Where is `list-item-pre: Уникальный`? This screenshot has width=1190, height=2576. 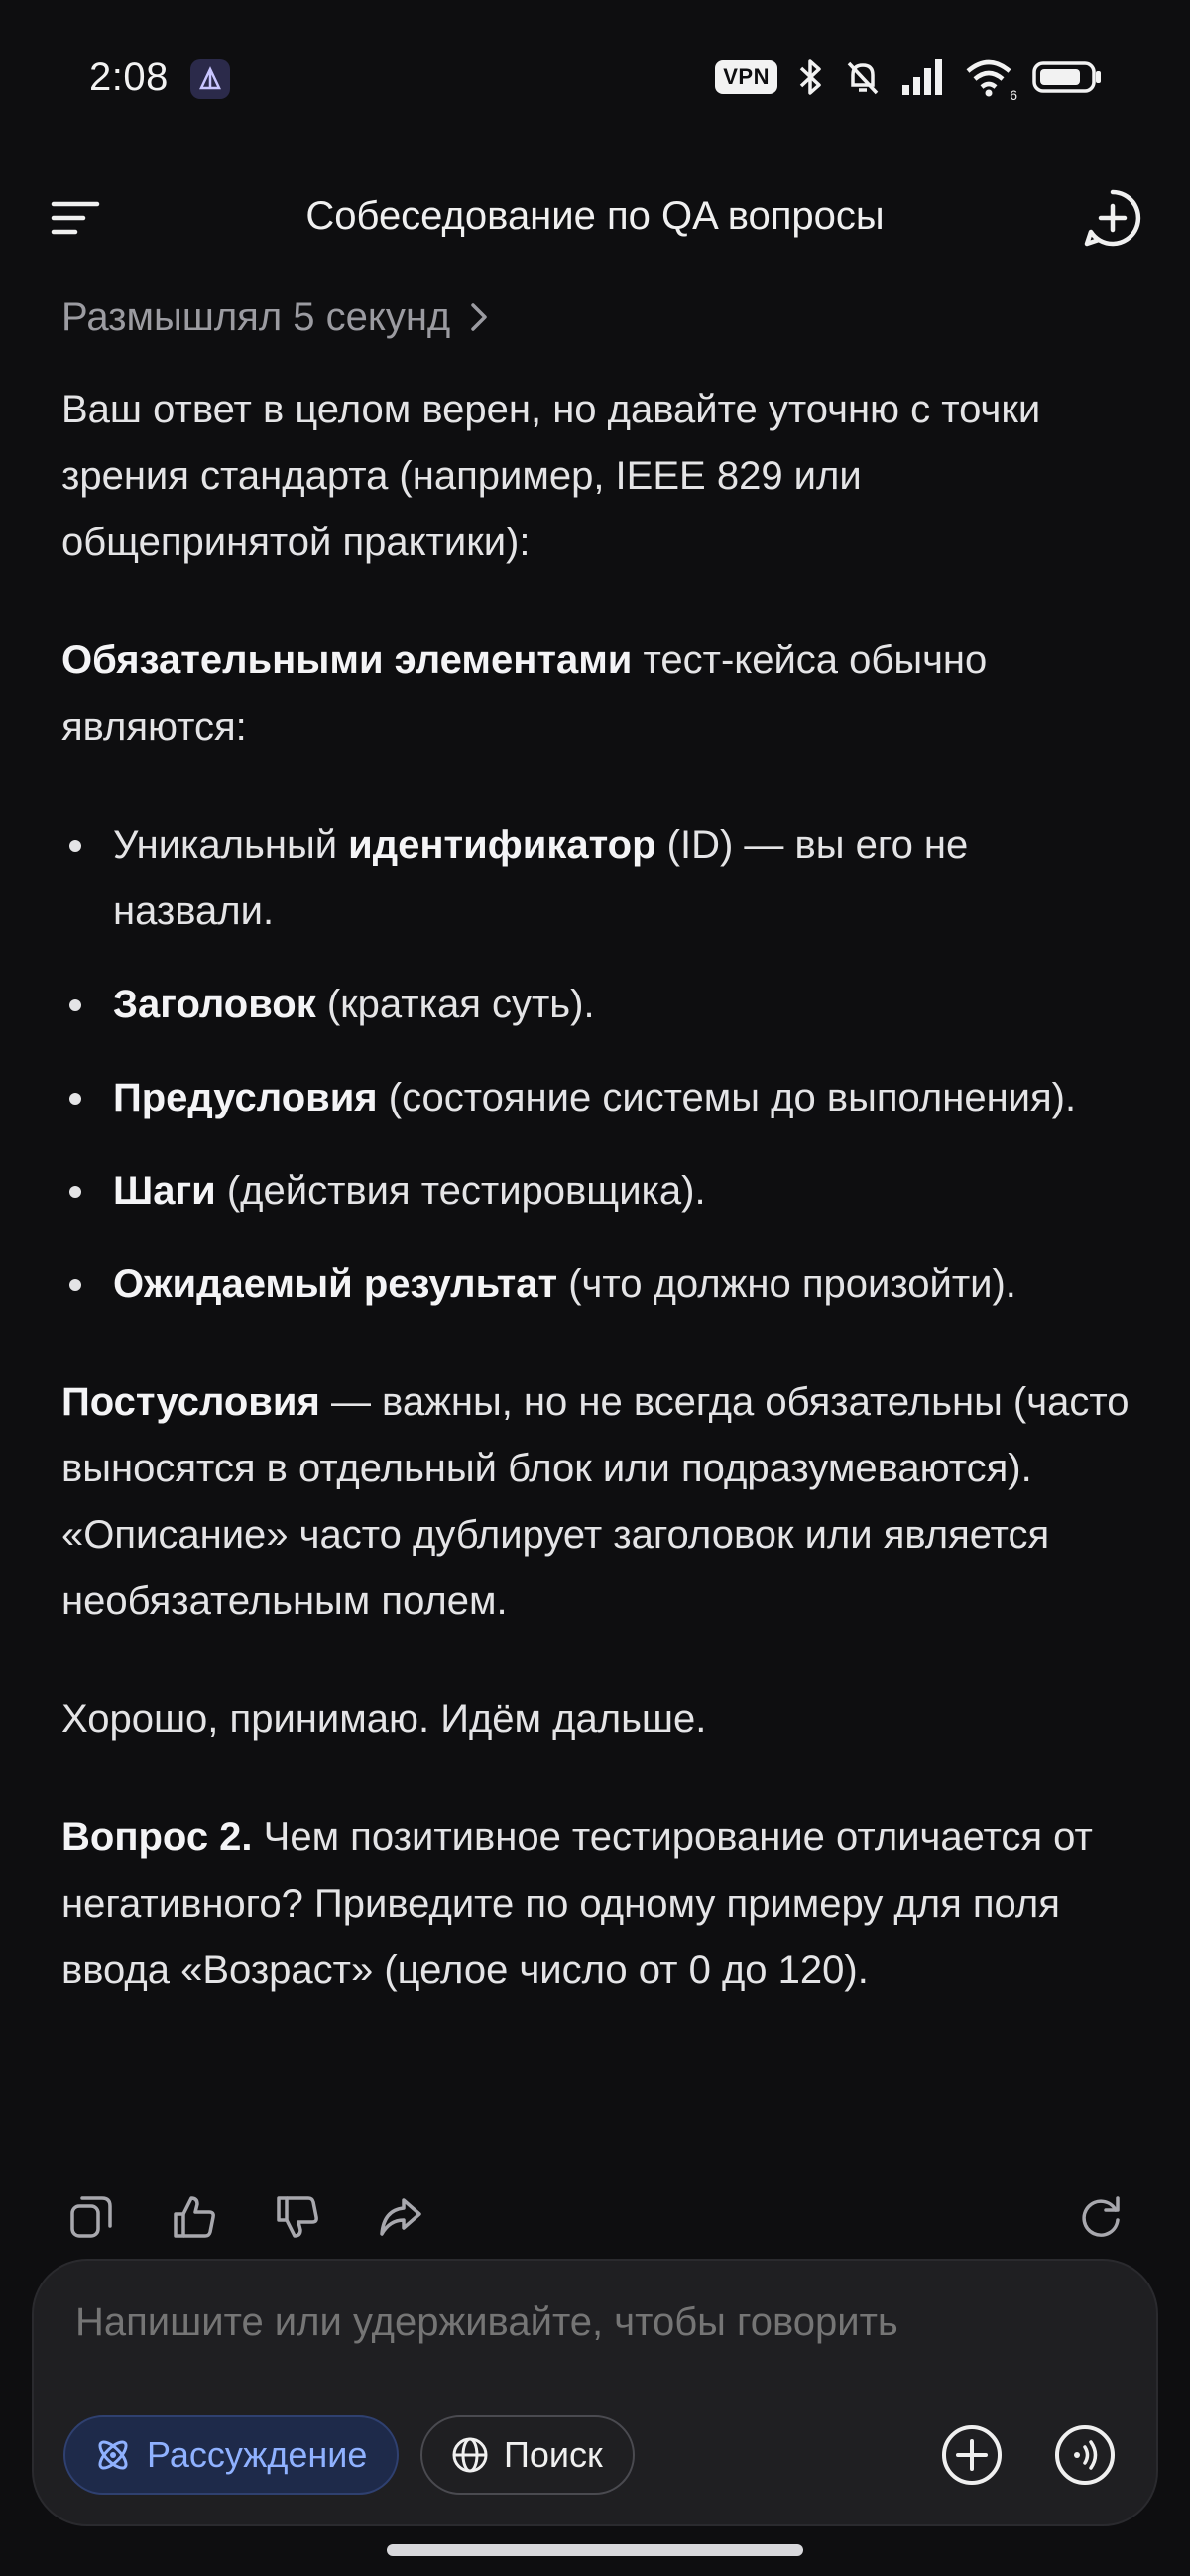 list-item-pre: Уникальный is located at coordinates (231, 845).